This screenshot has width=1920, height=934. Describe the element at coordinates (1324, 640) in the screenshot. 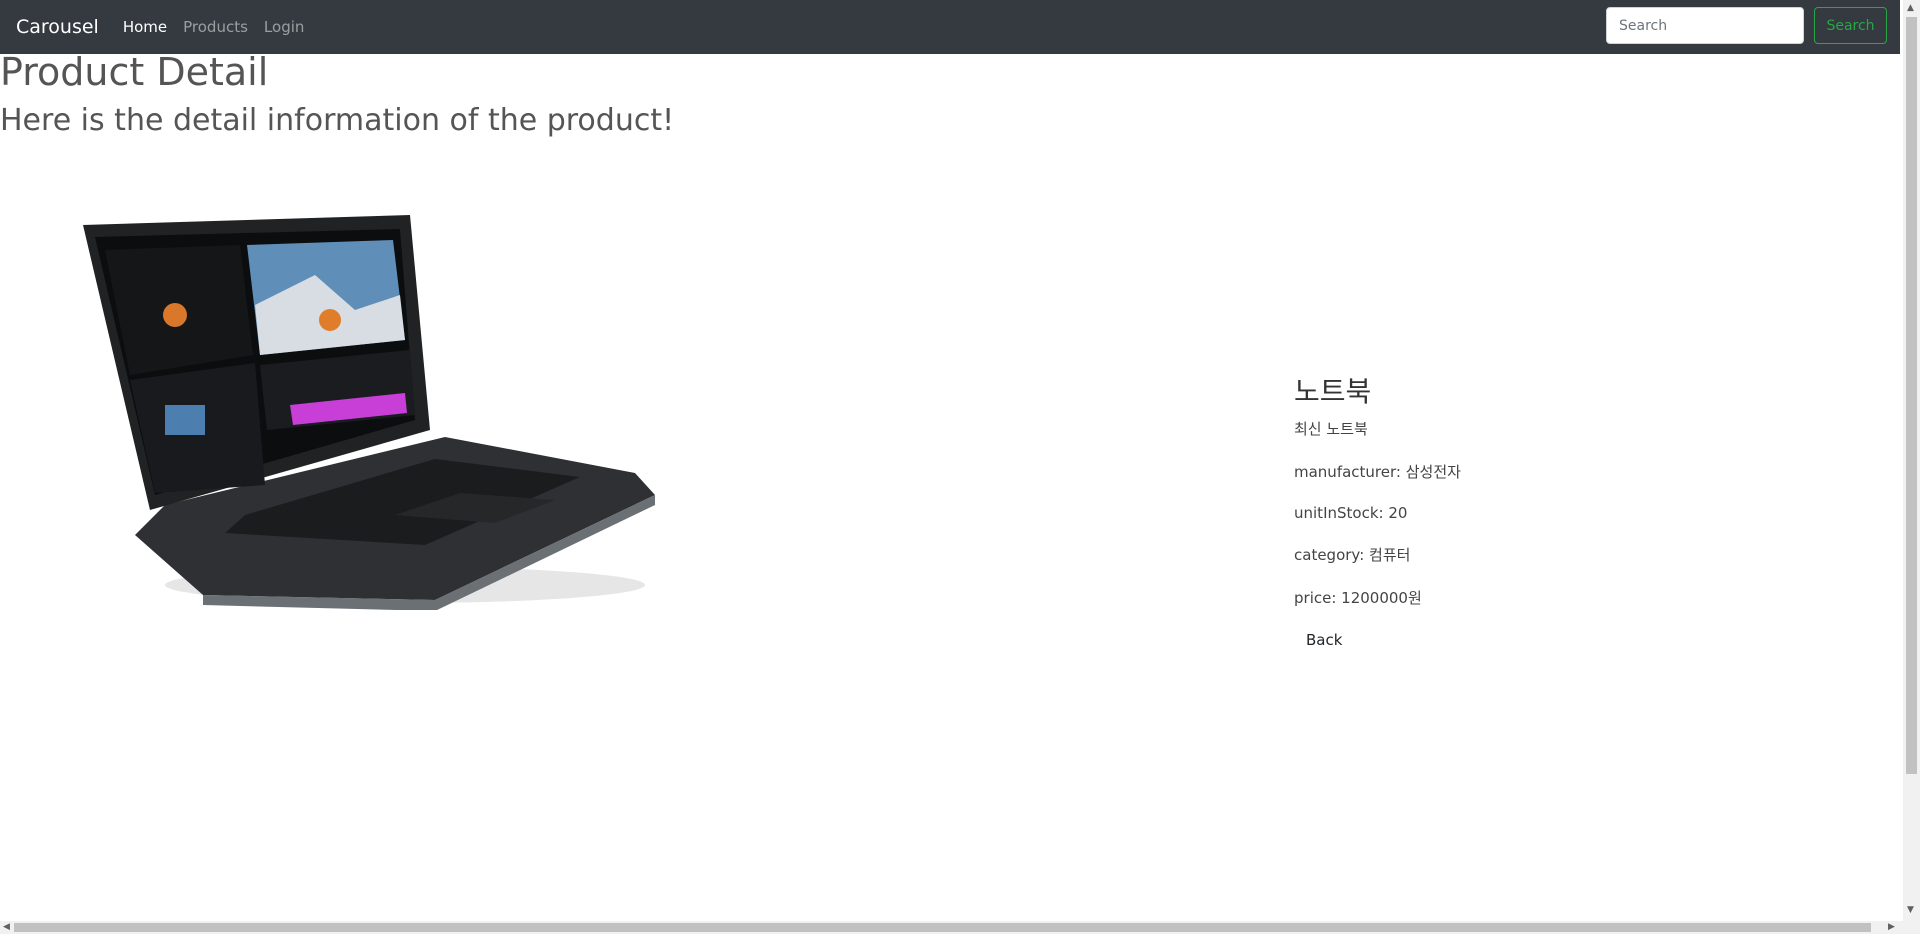

I see `back-button: Back` at that location.